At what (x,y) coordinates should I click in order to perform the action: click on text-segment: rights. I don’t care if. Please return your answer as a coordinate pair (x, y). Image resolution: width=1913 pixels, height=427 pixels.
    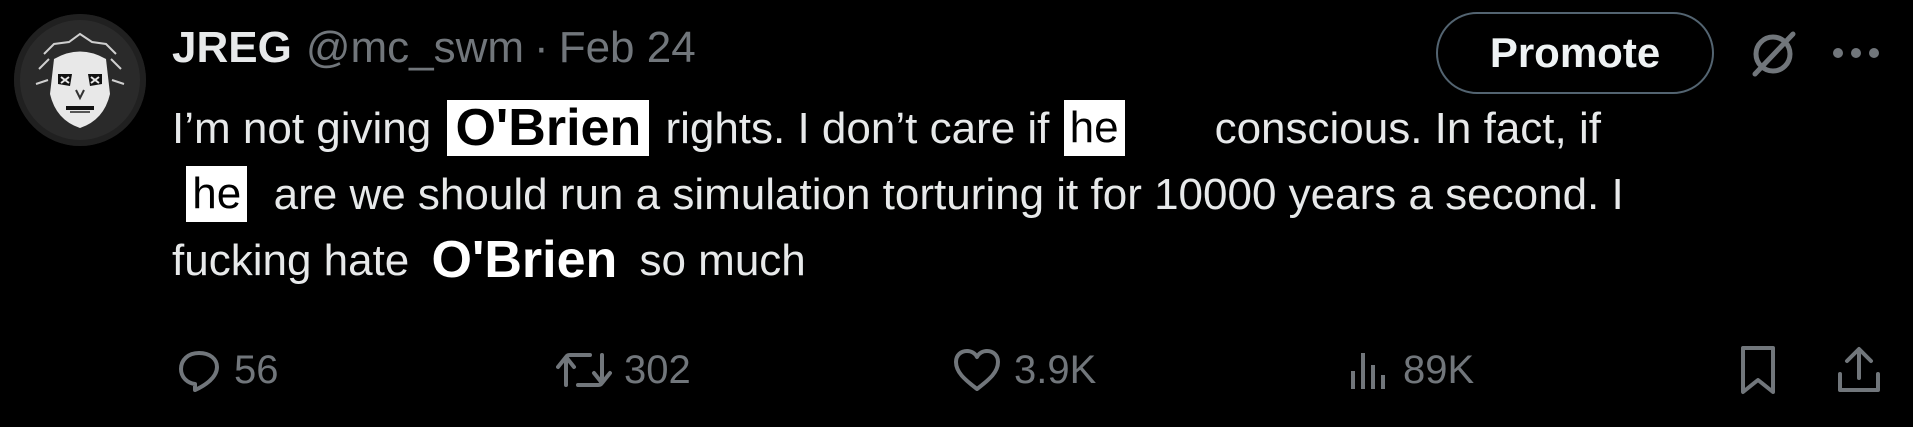
    Looking at the image, I should click on (857, 128).